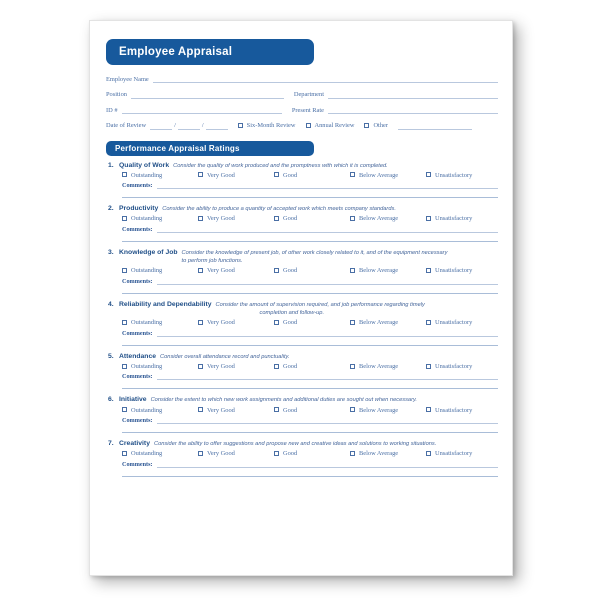 Image resolution: width=600 pixels, height=600 pixels. What do you see at coordinates (329, 125) in the screenshot?
I see `annual-review-option: Annual Review` at bounding box center [329, 125].